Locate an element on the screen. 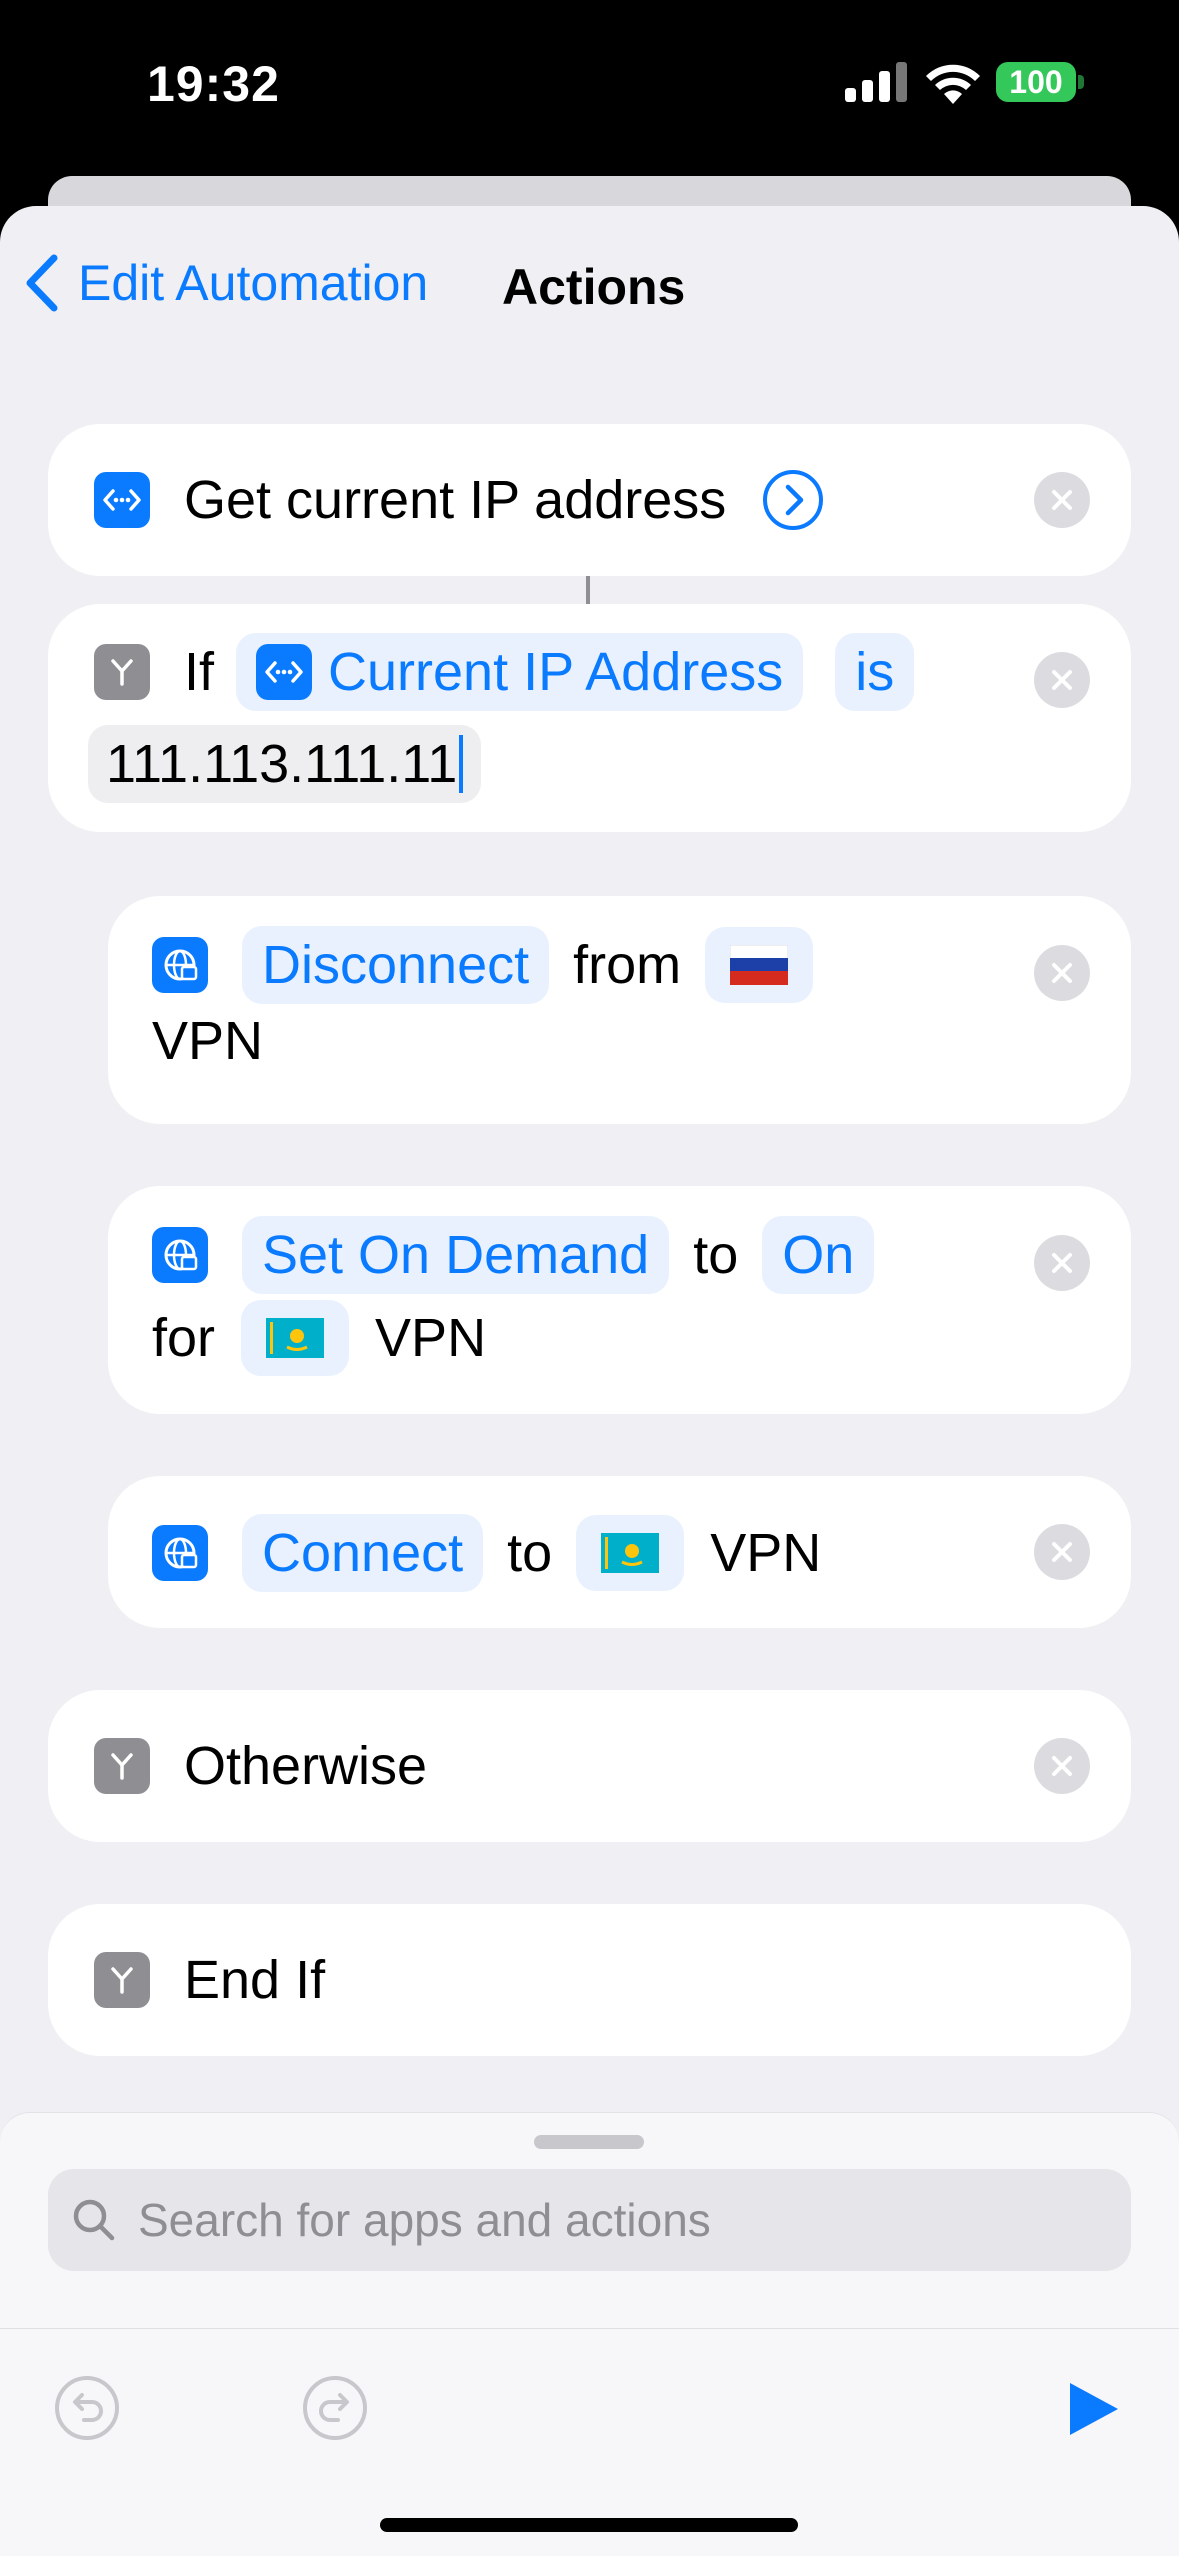 This screenshot has width=1179, height=2556. text-cursor is located at coordinates (461, 764).